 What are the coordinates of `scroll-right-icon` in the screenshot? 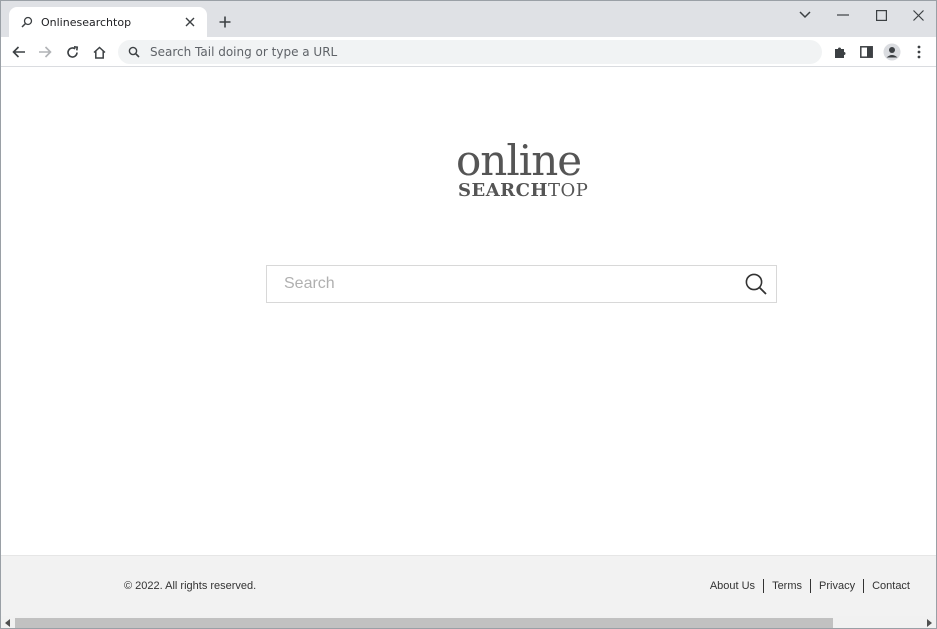 It's located at (929, 623).